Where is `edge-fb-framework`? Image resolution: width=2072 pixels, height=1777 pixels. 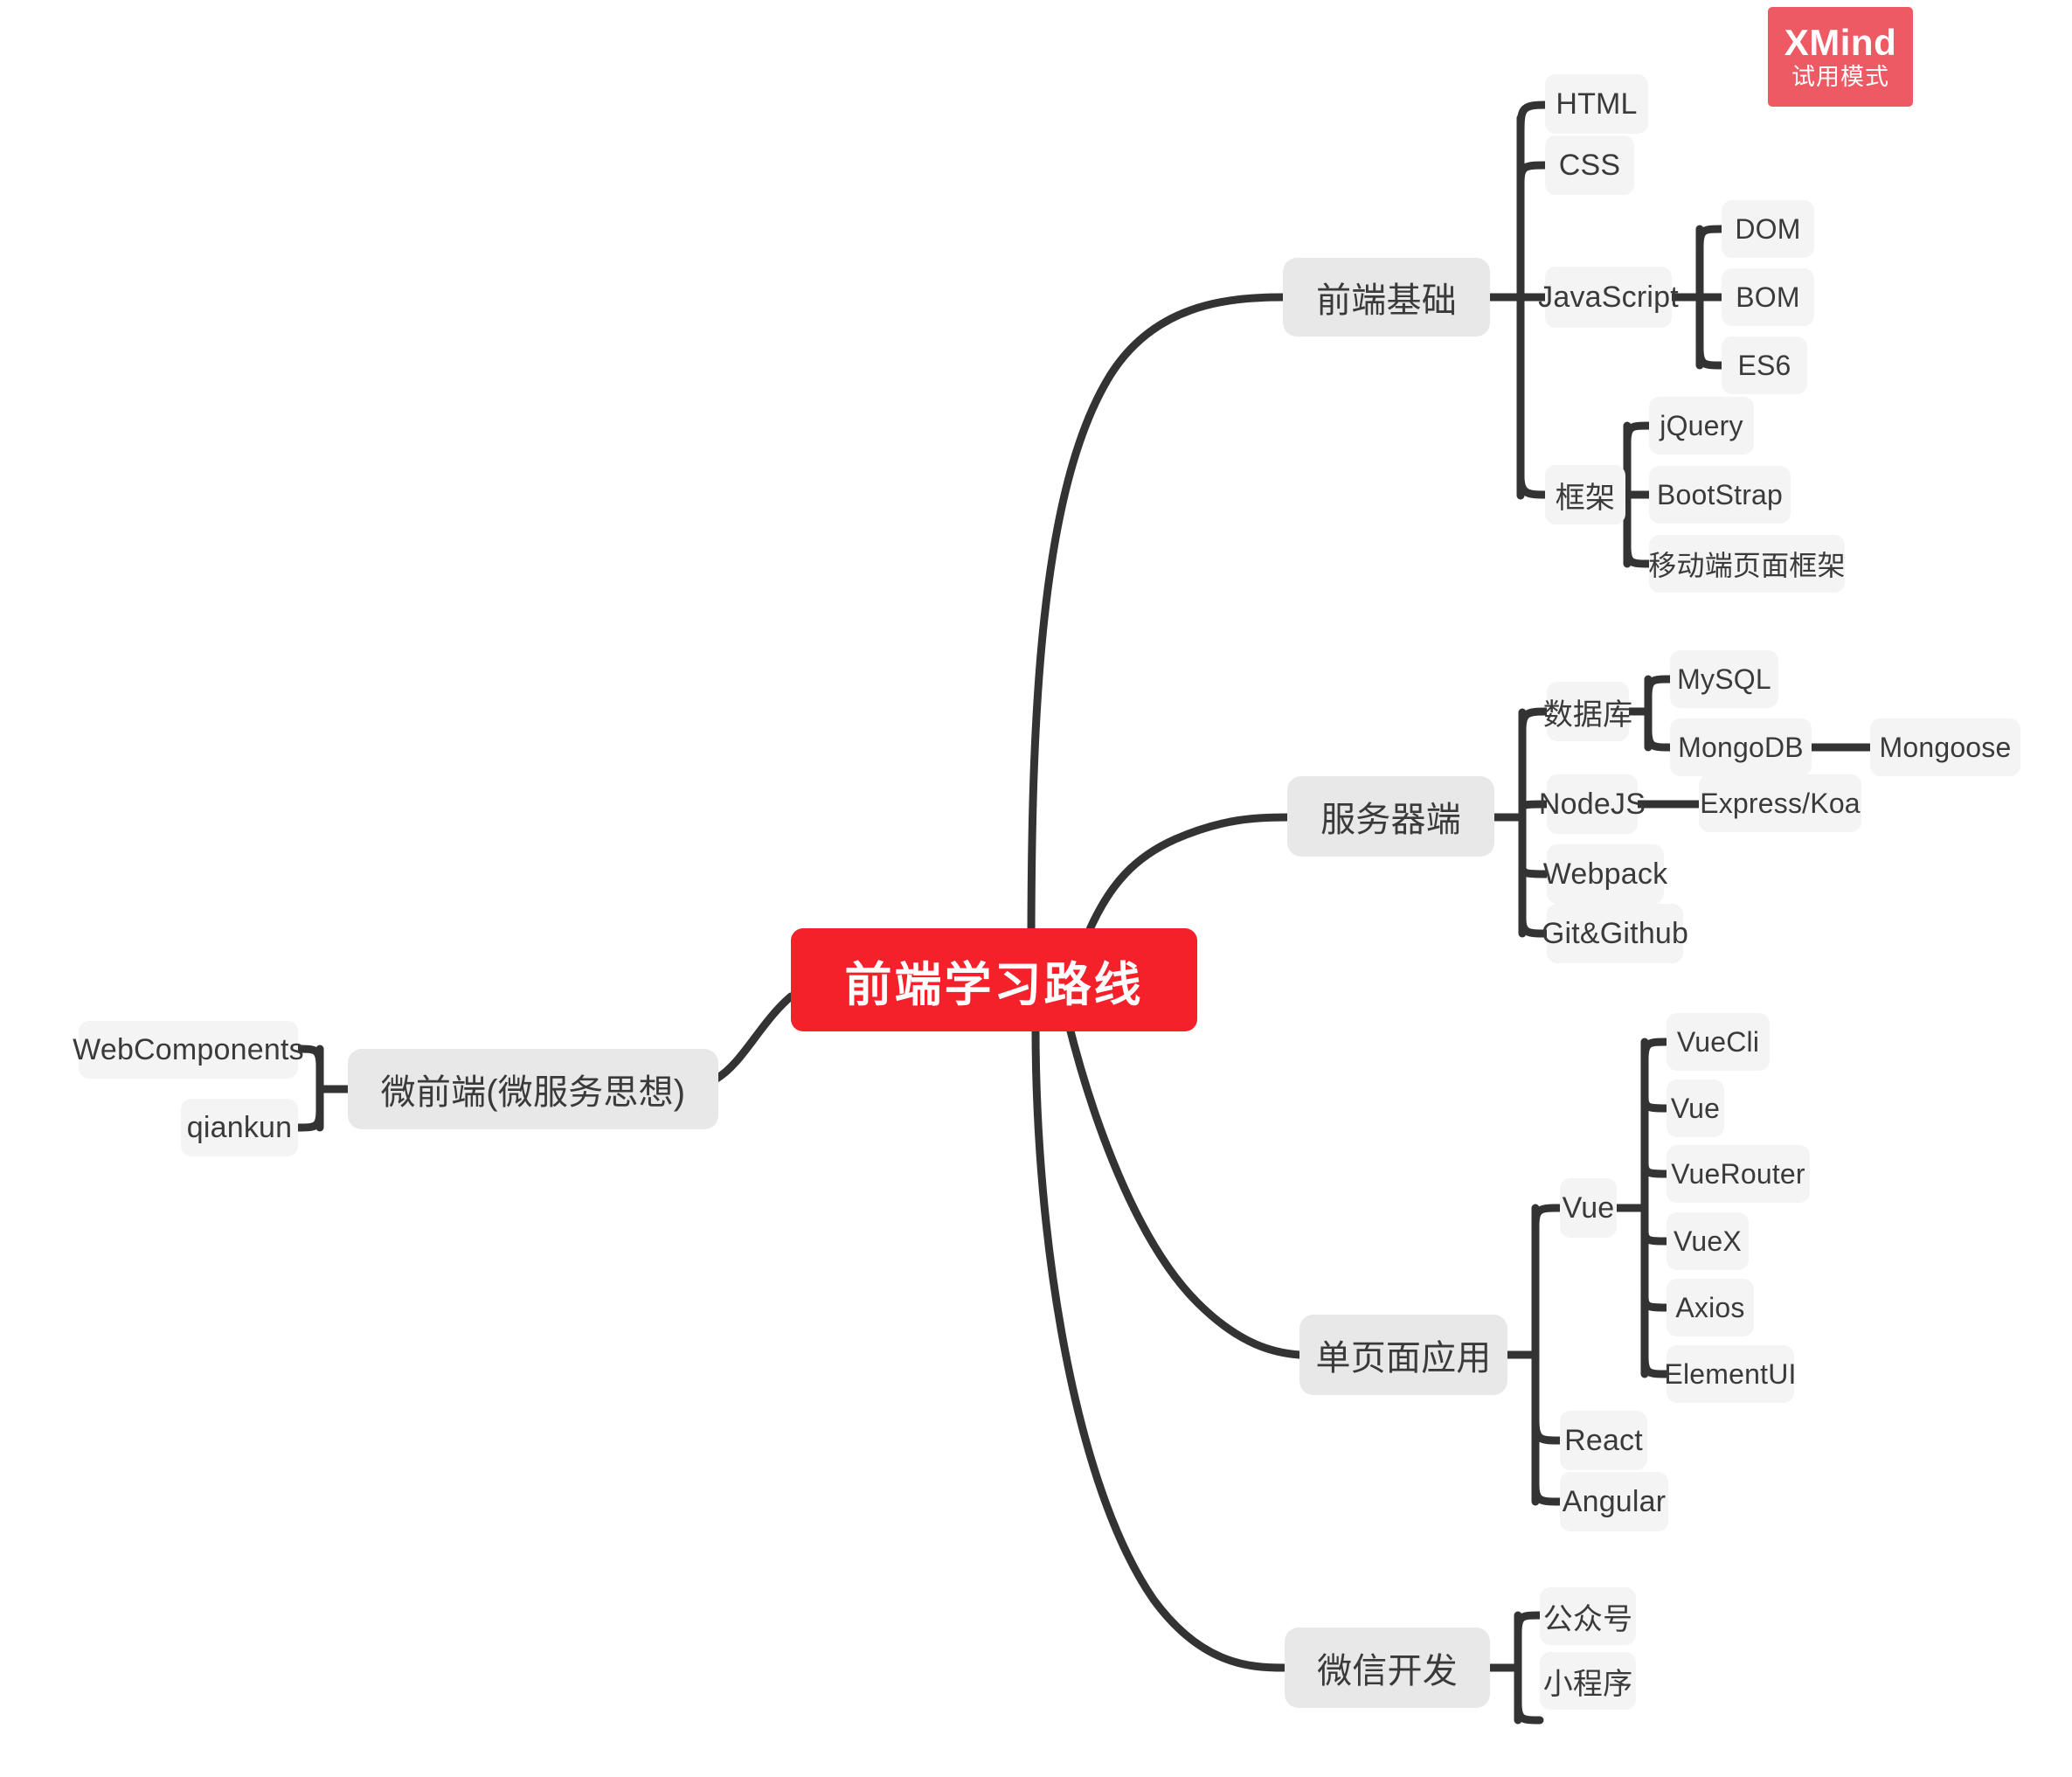 edge-fb-framework is located at coordinates (1532, 485).